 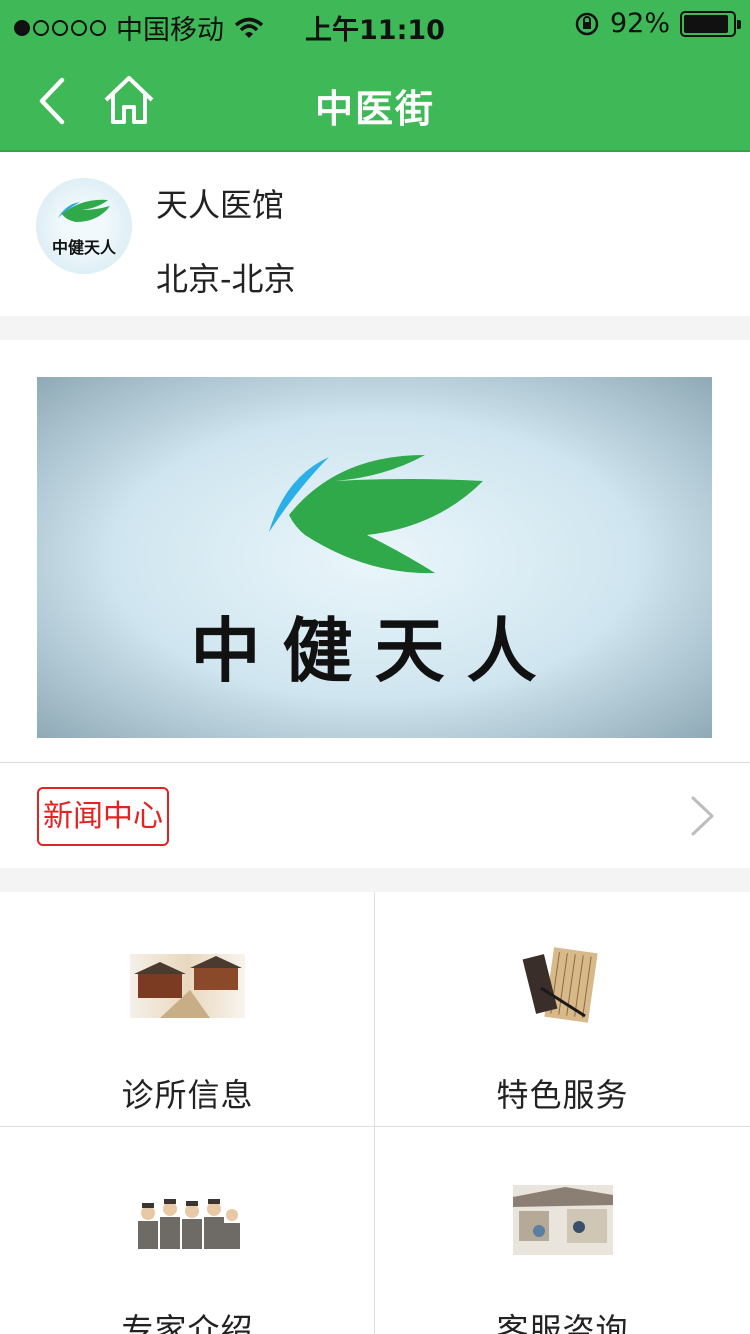 I want to click on navigation-bar: 中医街, so click(x=375, y=100).